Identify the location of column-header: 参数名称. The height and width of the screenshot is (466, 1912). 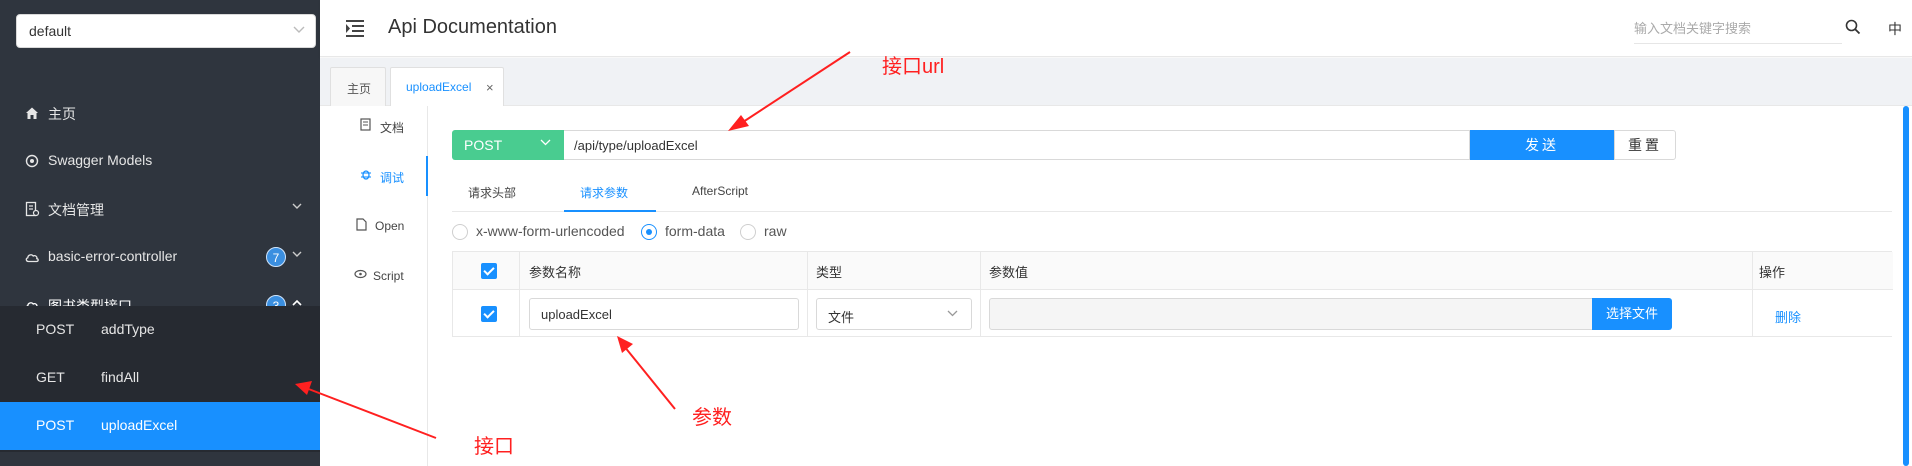
(555, 272).